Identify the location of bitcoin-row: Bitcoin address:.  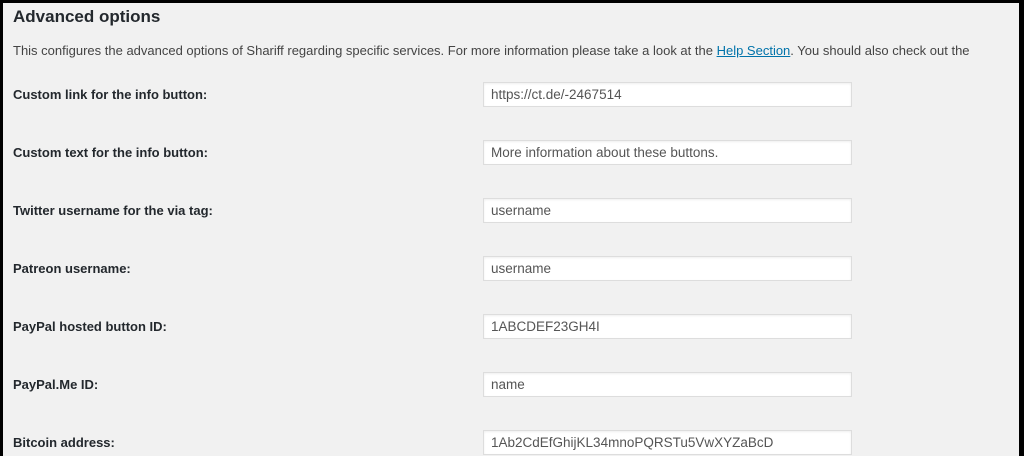
(511, 443).